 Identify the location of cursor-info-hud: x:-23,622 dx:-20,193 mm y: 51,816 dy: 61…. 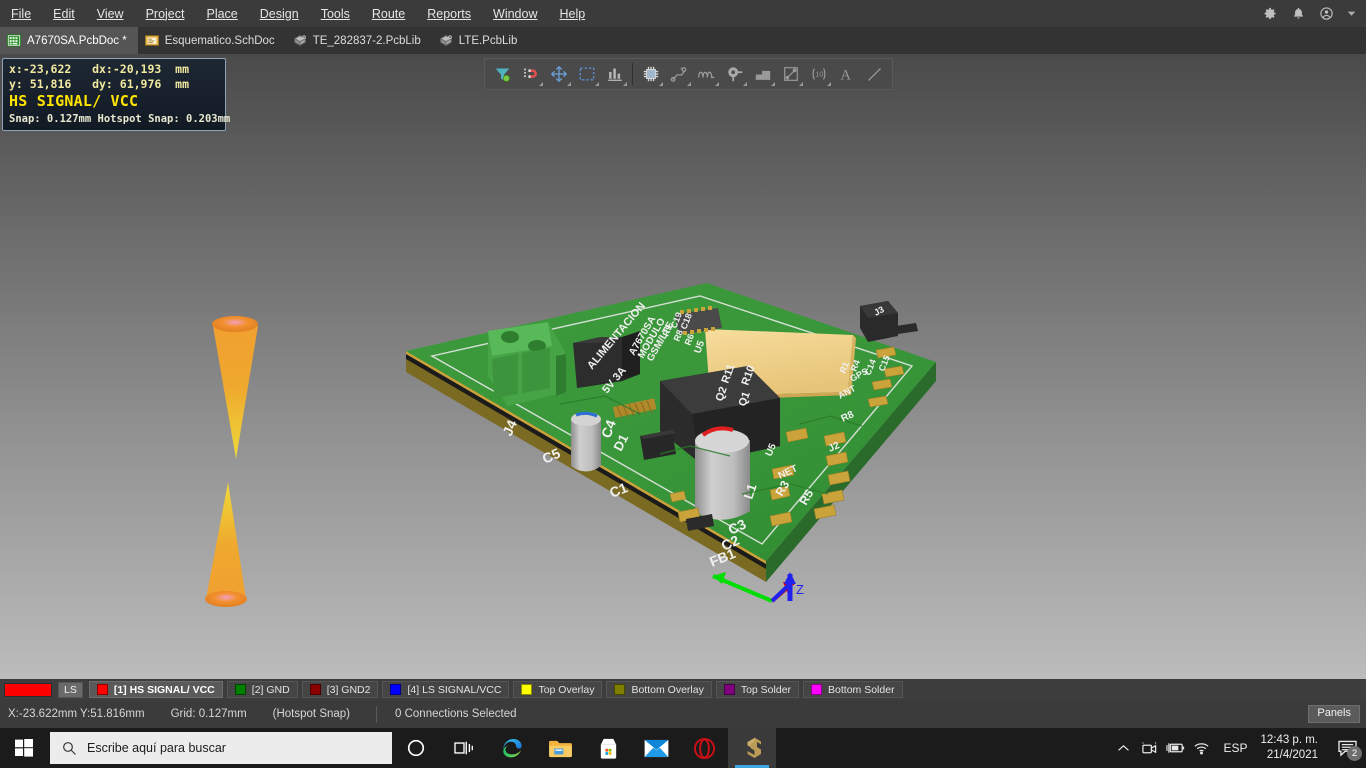
(116, 95).